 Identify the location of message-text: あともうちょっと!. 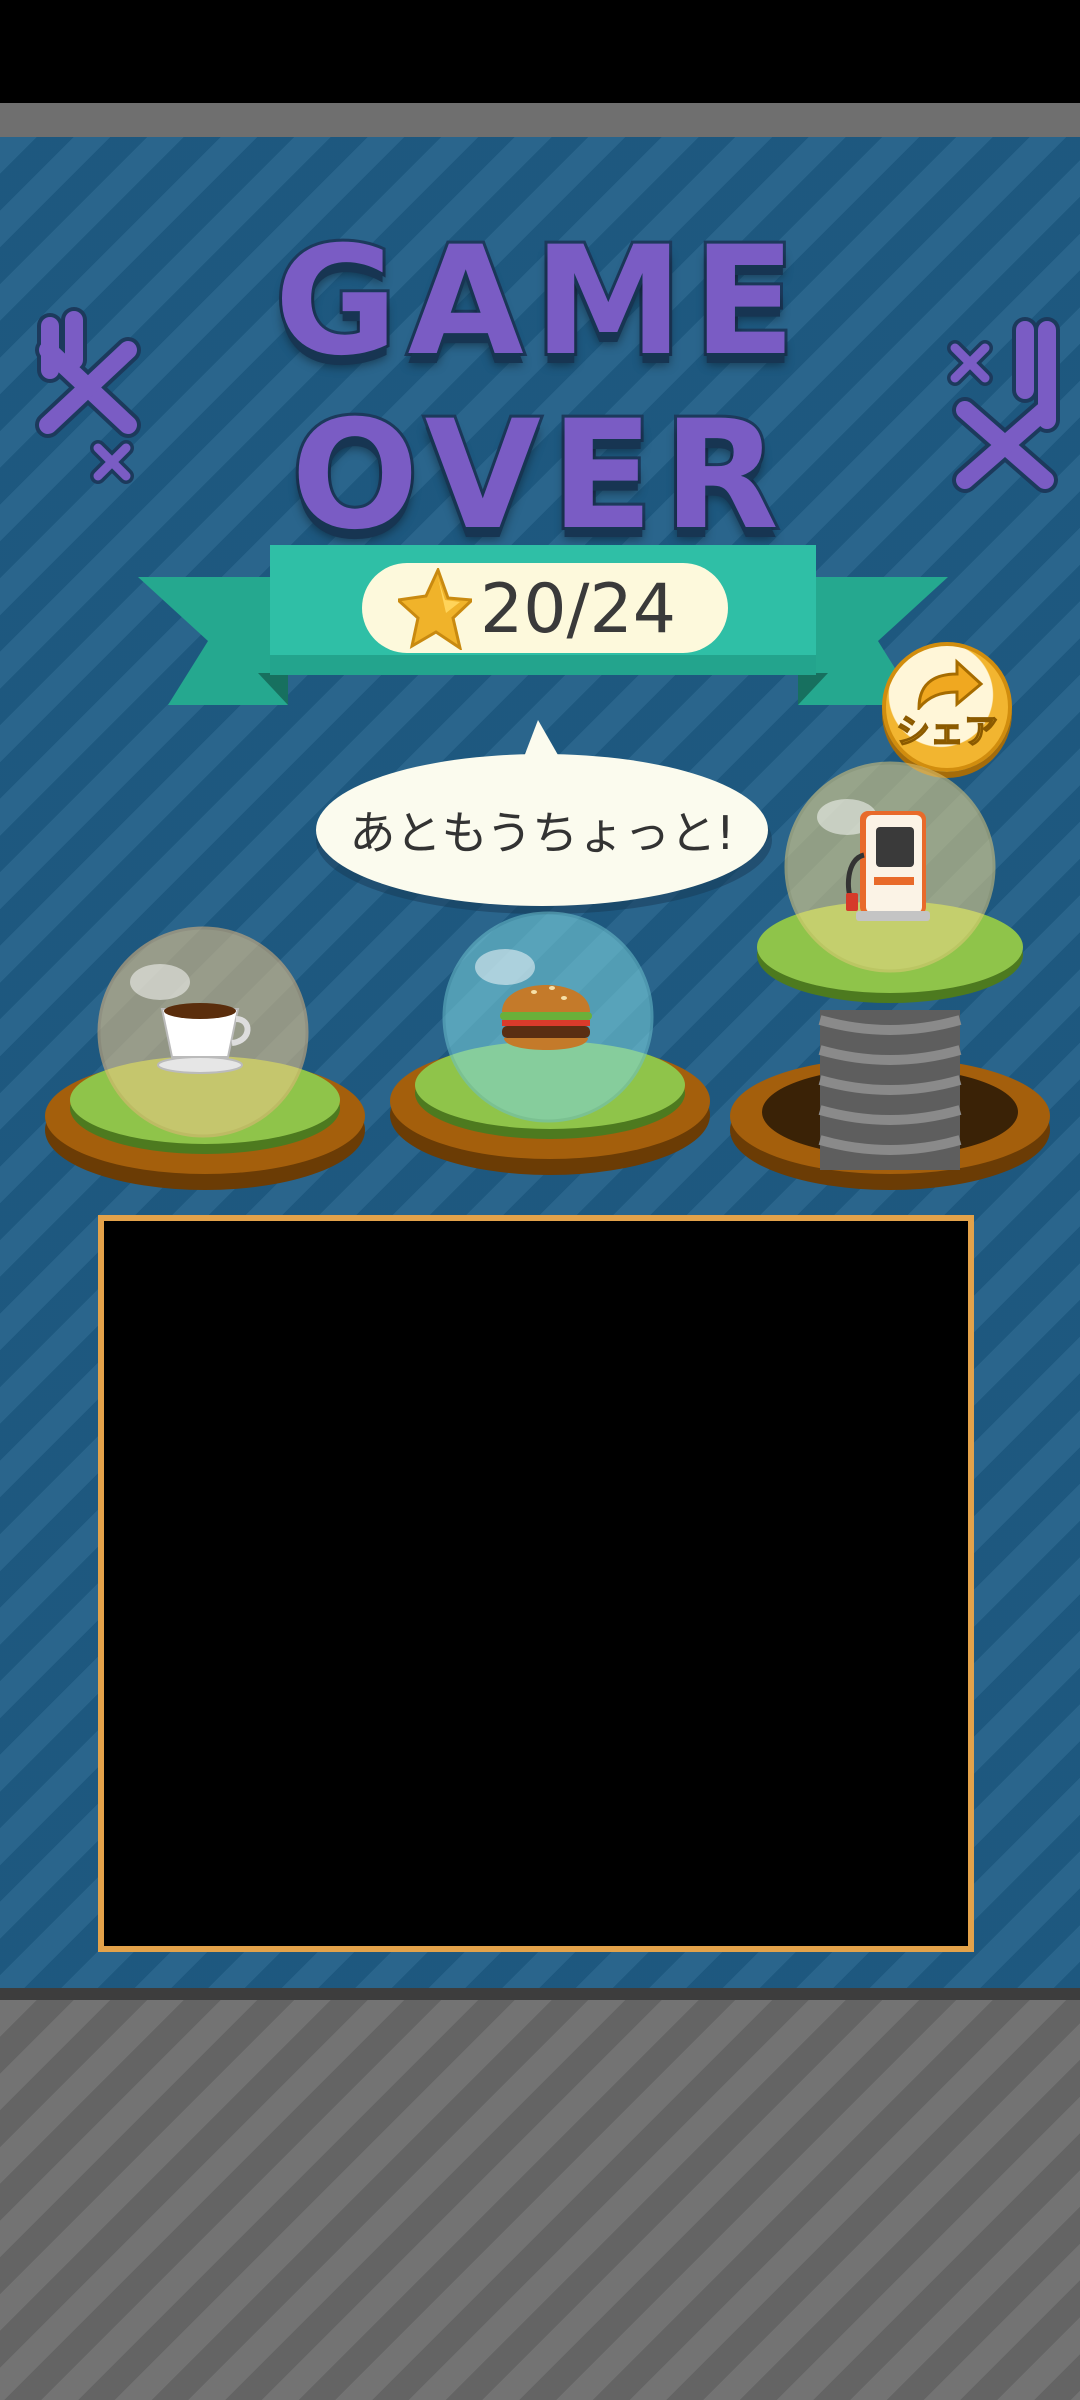
(542, 833).